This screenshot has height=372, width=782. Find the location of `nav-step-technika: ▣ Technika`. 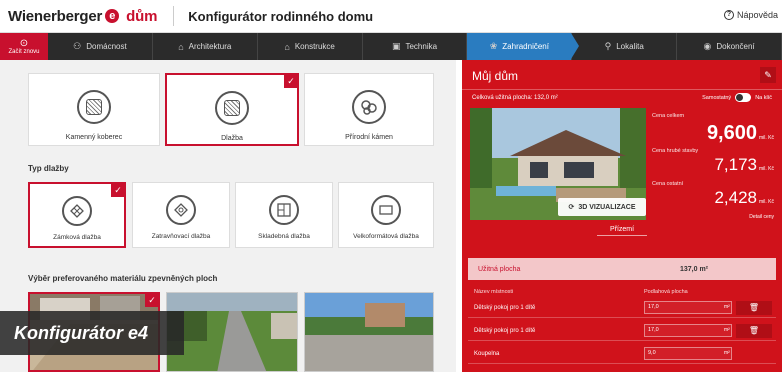

nav-step-technika: ▣ Technika is located at coordinates (415, 46).